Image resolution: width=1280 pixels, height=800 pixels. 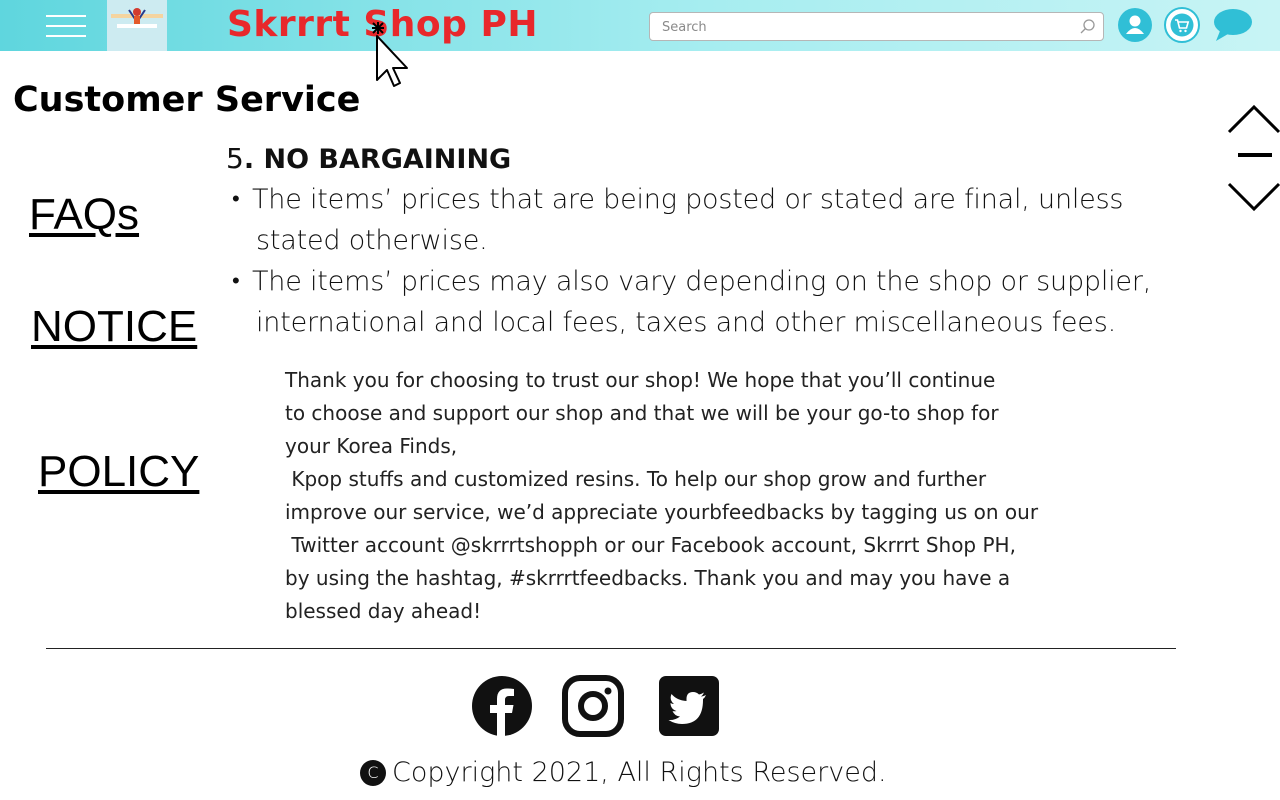 What do you see at coordinates (84, 215) in the screenshot?
I see `nav-link-faqs: FAQs` at bounding box center [84, 215].